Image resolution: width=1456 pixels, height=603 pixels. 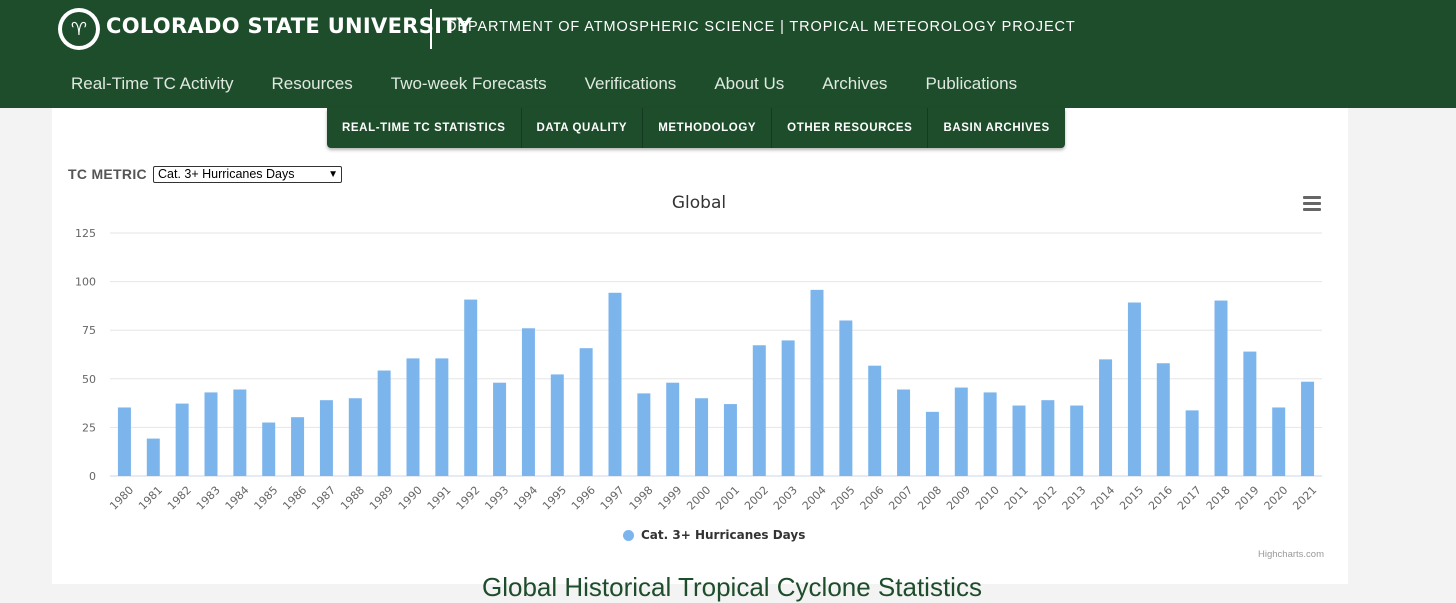 I want to click on x-tick-label: 1992, so click(x=468, y=498).